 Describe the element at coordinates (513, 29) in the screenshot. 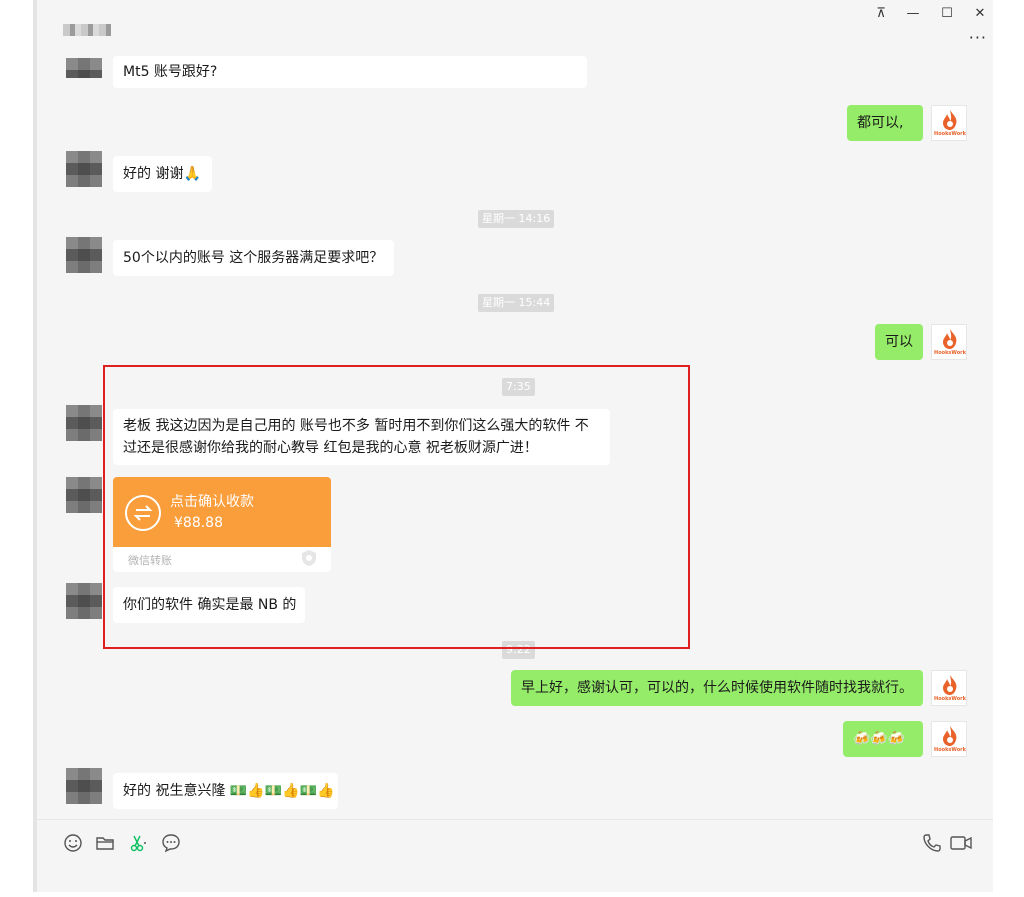

I see `title-bar: ⊼ — ☐ ✕ ···` at that location.